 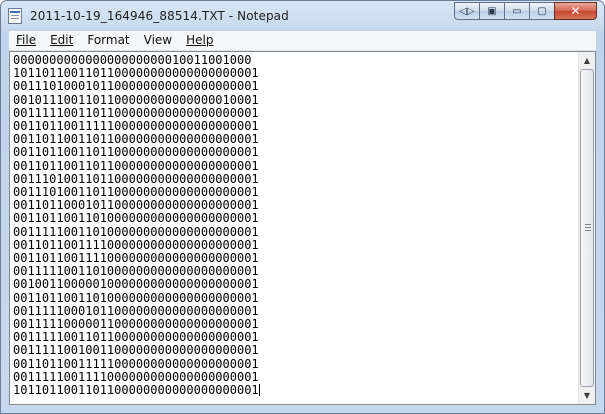 I want to click on menu-help: Help, so click(x=199, y=40).